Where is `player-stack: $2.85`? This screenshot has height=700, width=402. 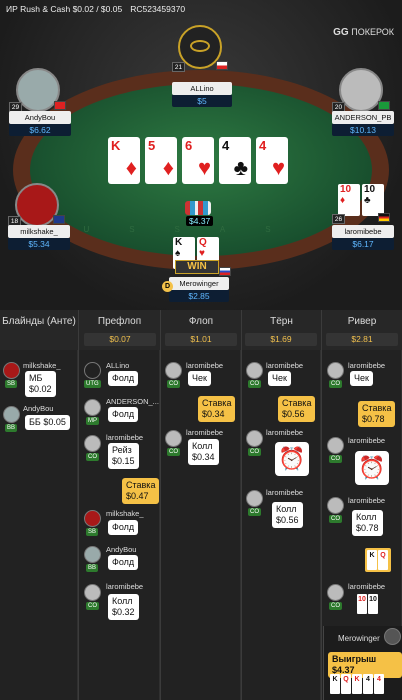 player-stack: $2.85 is located at coordinates (199, 296).